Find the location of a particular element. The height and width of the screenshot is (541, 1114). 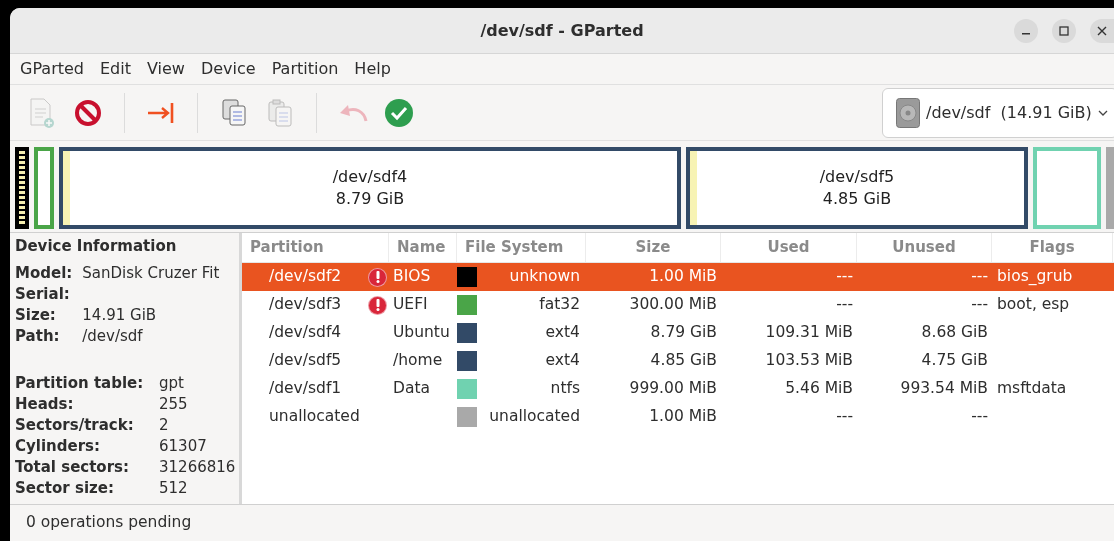

table-cell-text: Ubuntu is located at coordinates (421, 333).